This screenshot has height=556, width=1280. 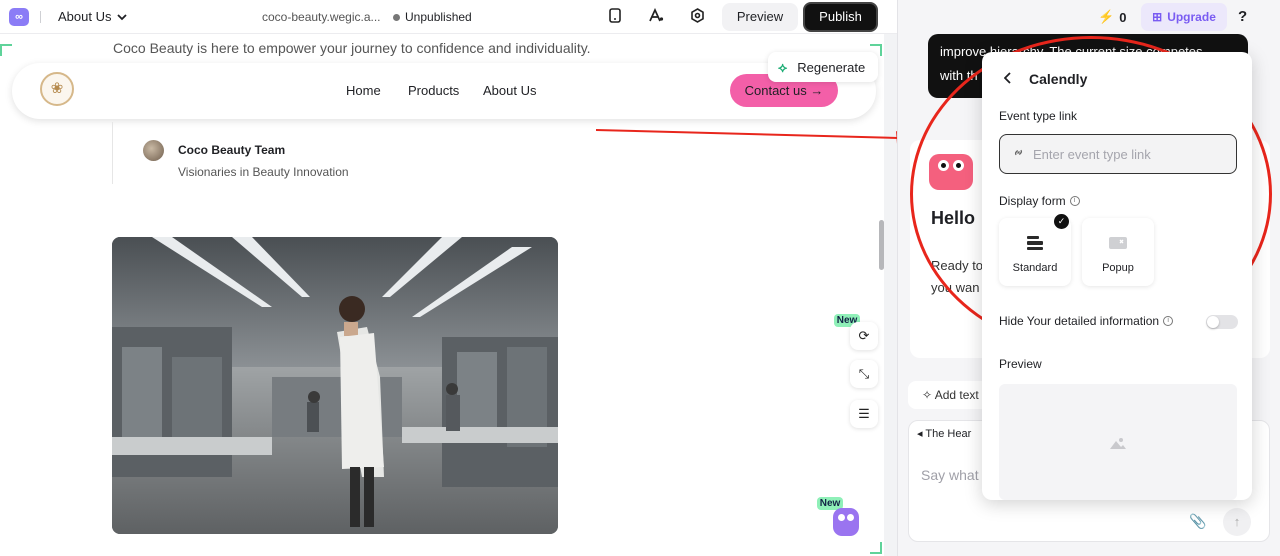 I want to click on nav-link-products: Products, so click(x=433, y=90).